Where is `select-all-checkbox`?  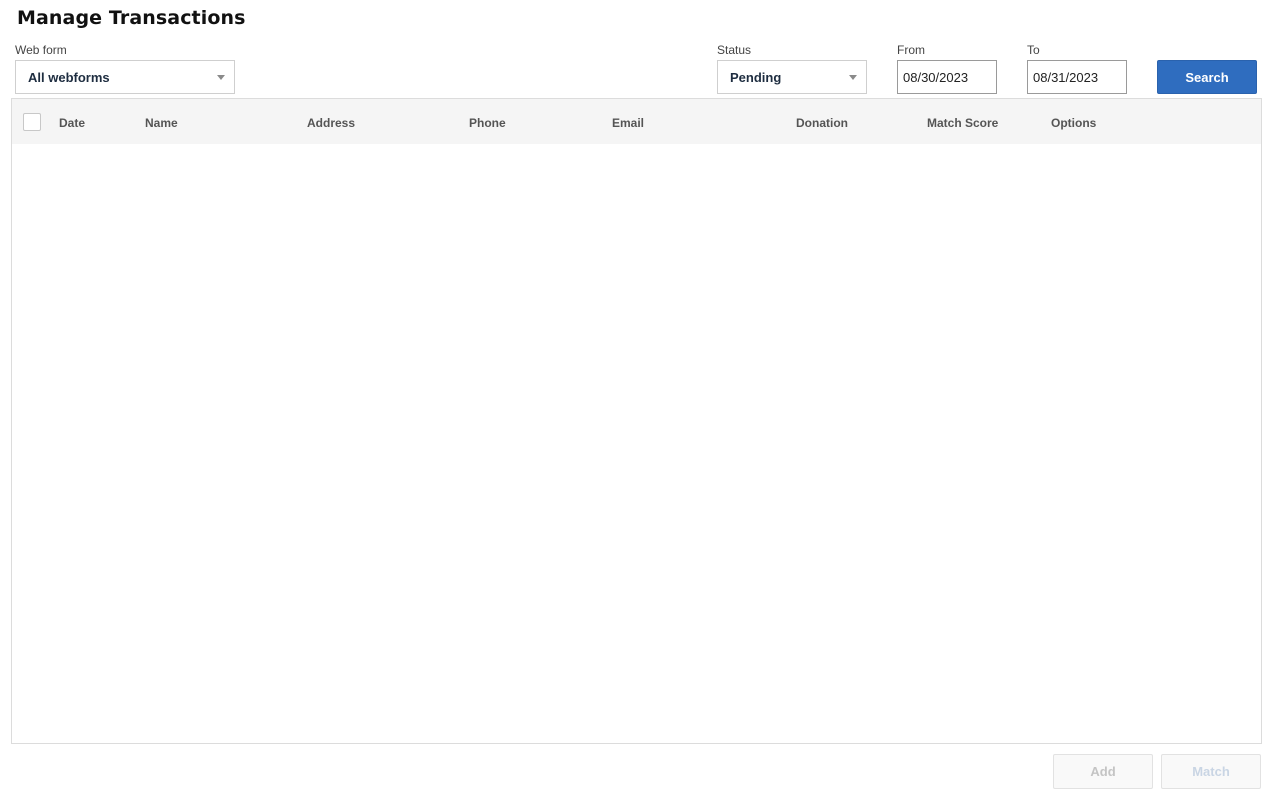 select-all-checkbox is located at coordinates (32, 122).